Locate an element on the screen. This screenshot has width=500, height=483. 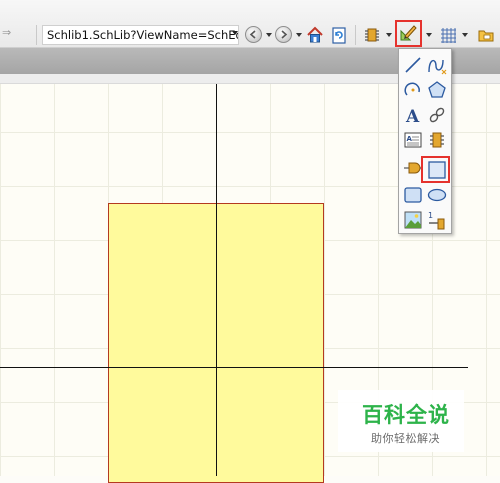
chip-icon is located at coordinates (372, 35).